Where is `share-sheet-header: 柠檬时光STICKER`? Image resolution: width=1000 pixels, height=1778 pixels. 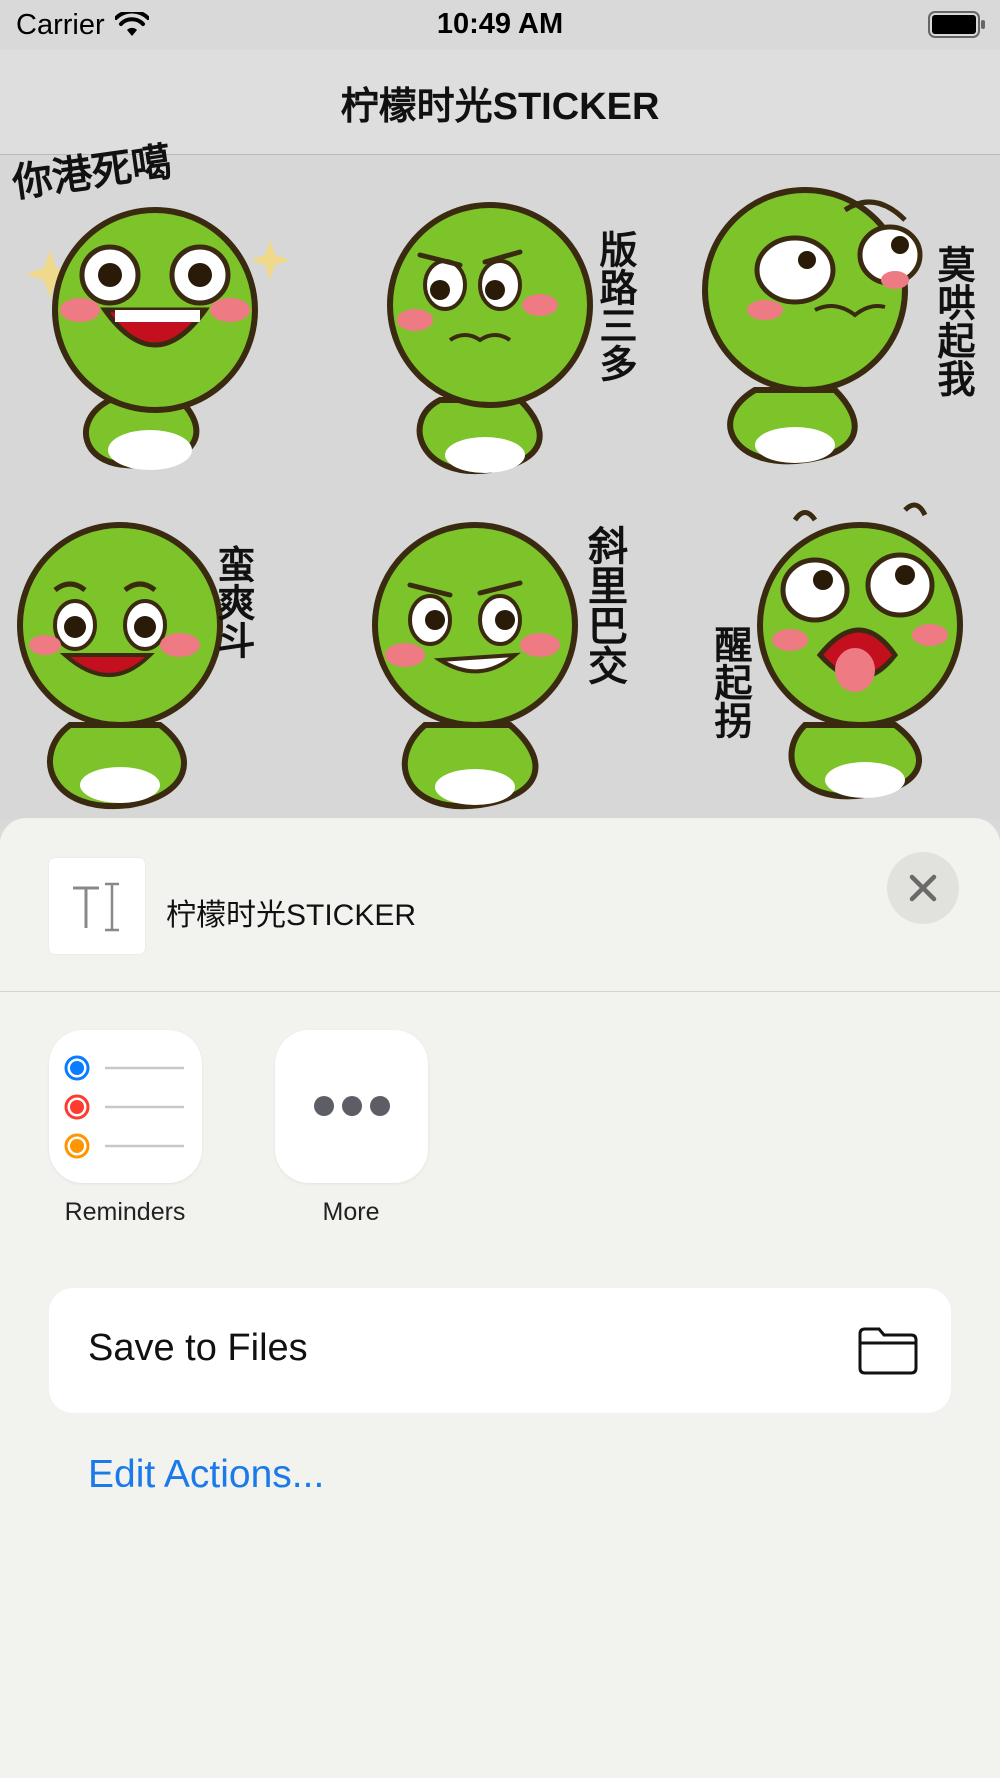
share-sheet-header: 柠檬时光STICKER is located at coordinates (500, 905).